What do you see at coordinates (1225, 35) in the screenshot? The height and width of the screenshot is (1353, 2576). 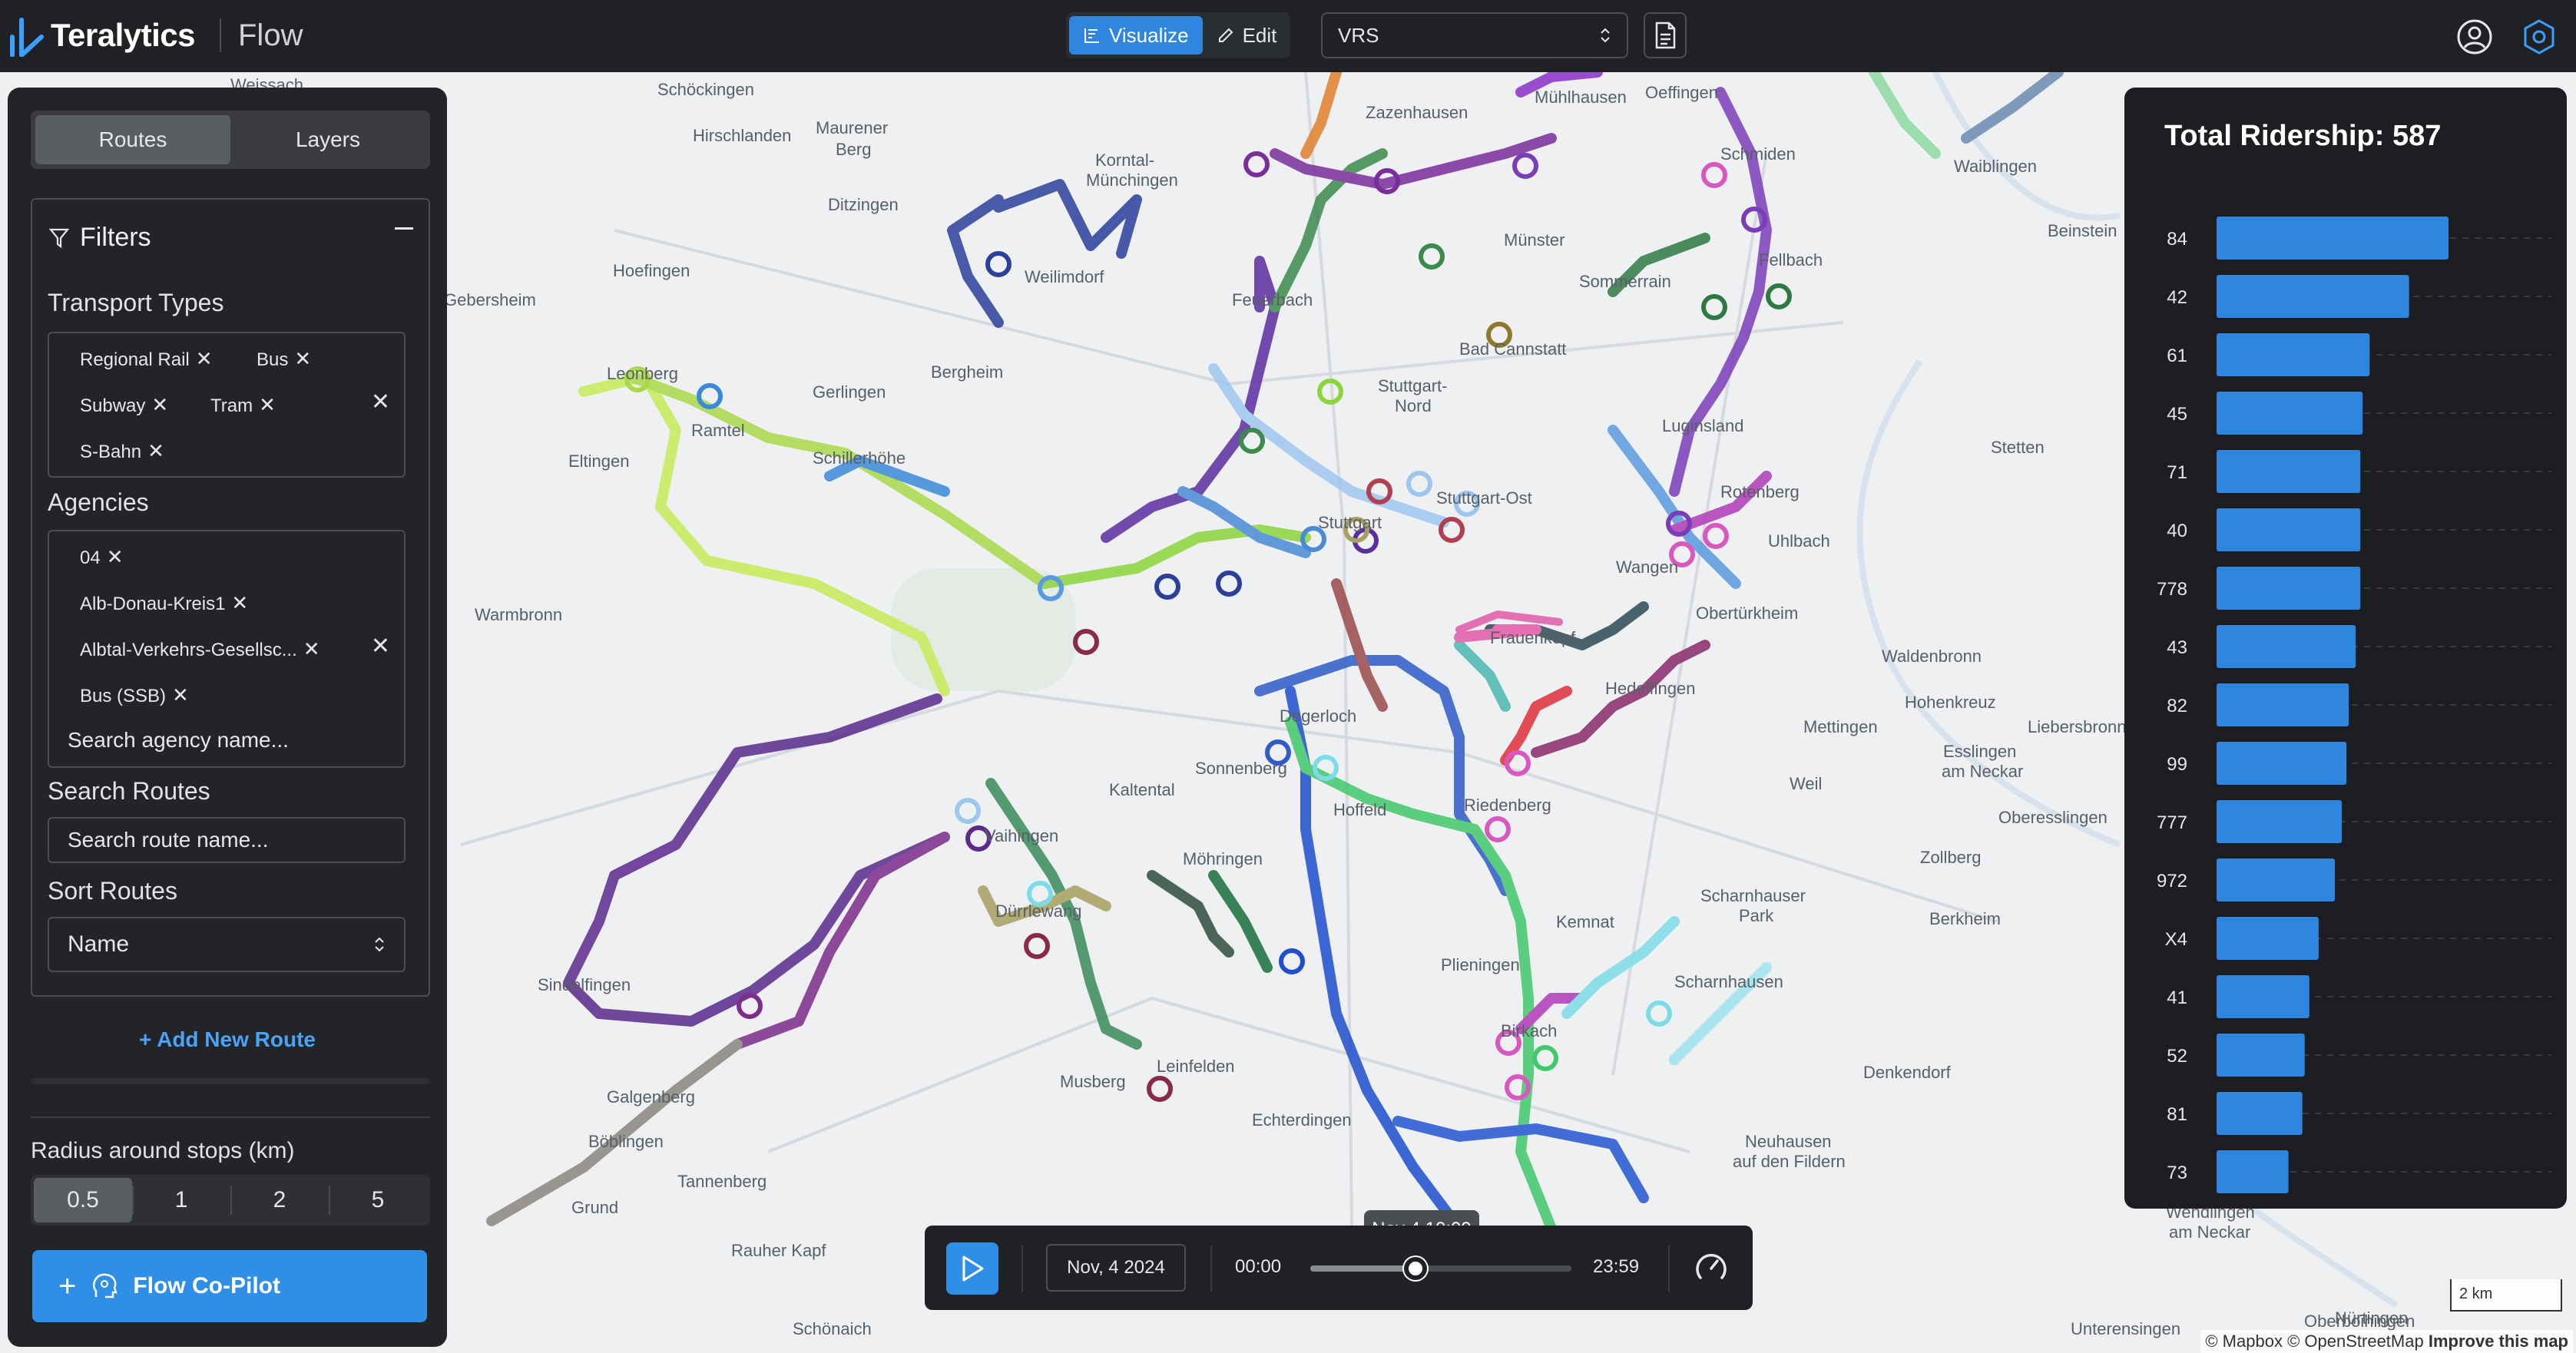 I see `pencil-icon` at bounding box center [1225, 35].